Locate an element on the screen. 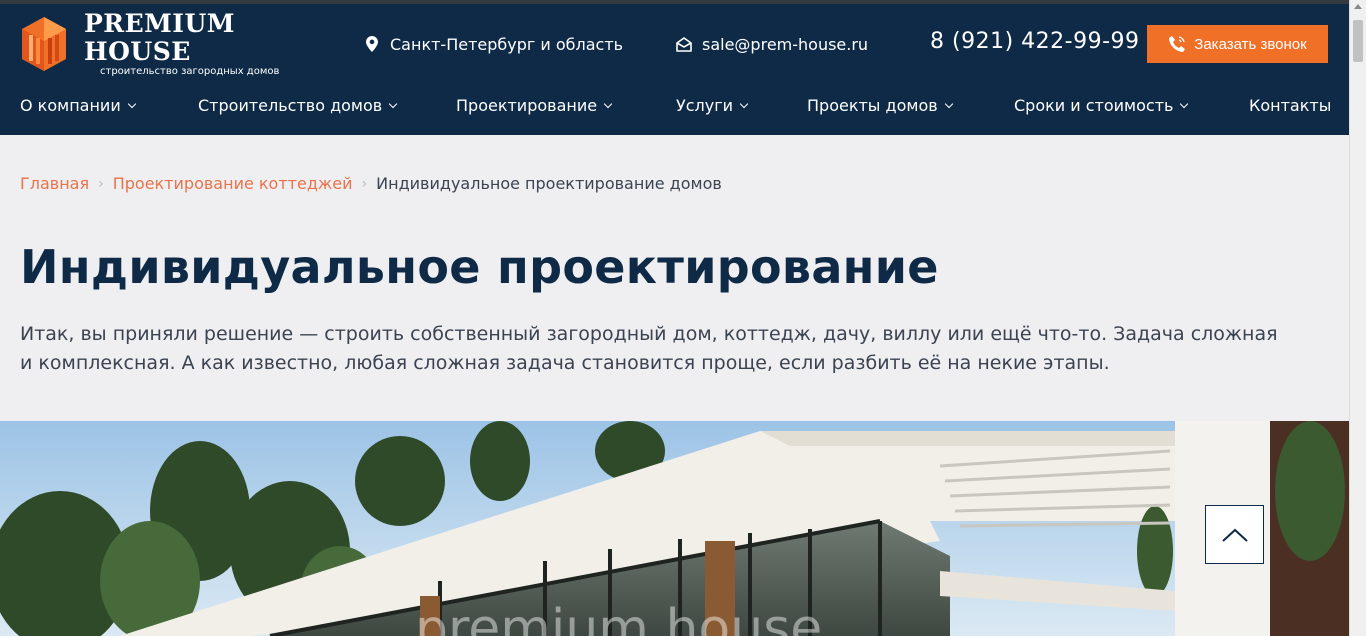  order-call-button: Заказать звонок is located at coordinates (1237, 44).